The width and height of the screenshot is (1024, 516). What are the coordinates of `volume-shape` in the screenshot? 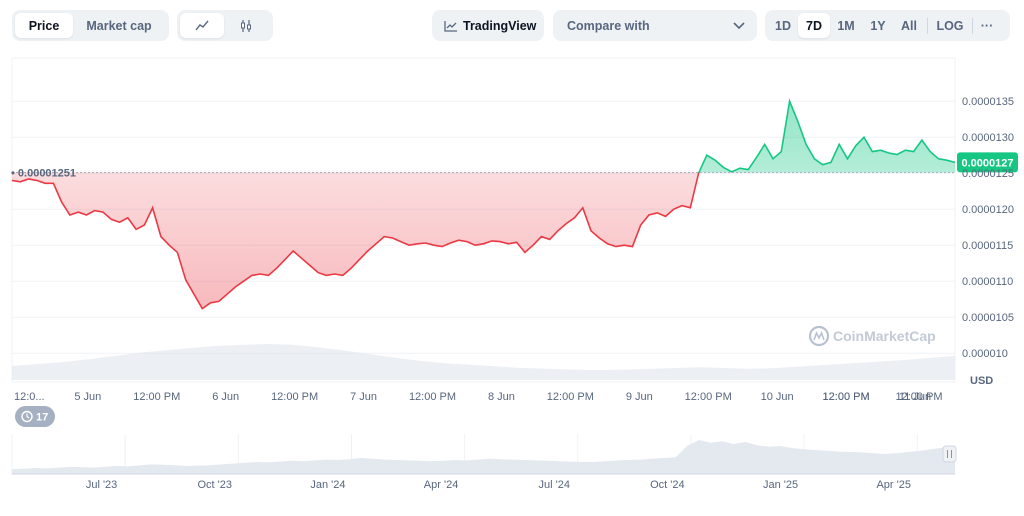 It's located at (483, 362).